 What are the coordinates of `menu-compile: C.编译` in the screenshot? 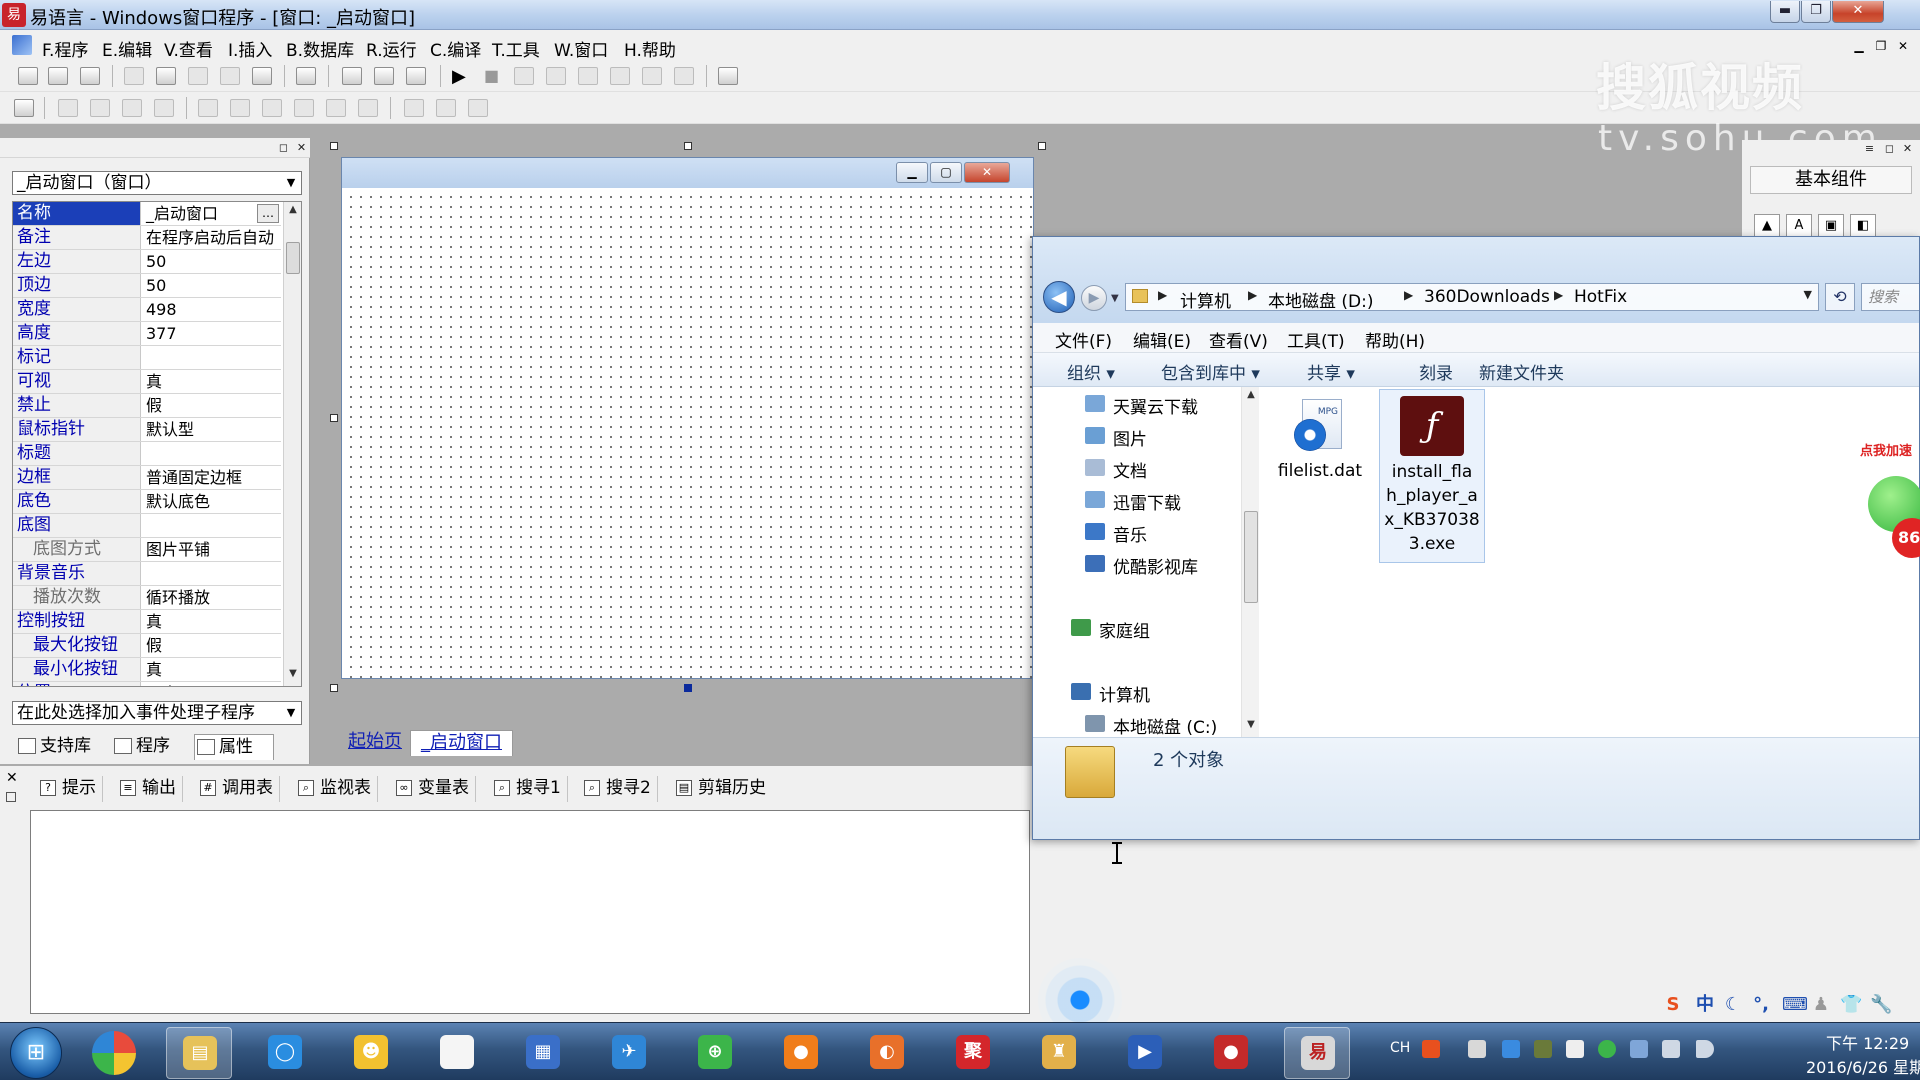 It's located at (455, 48).